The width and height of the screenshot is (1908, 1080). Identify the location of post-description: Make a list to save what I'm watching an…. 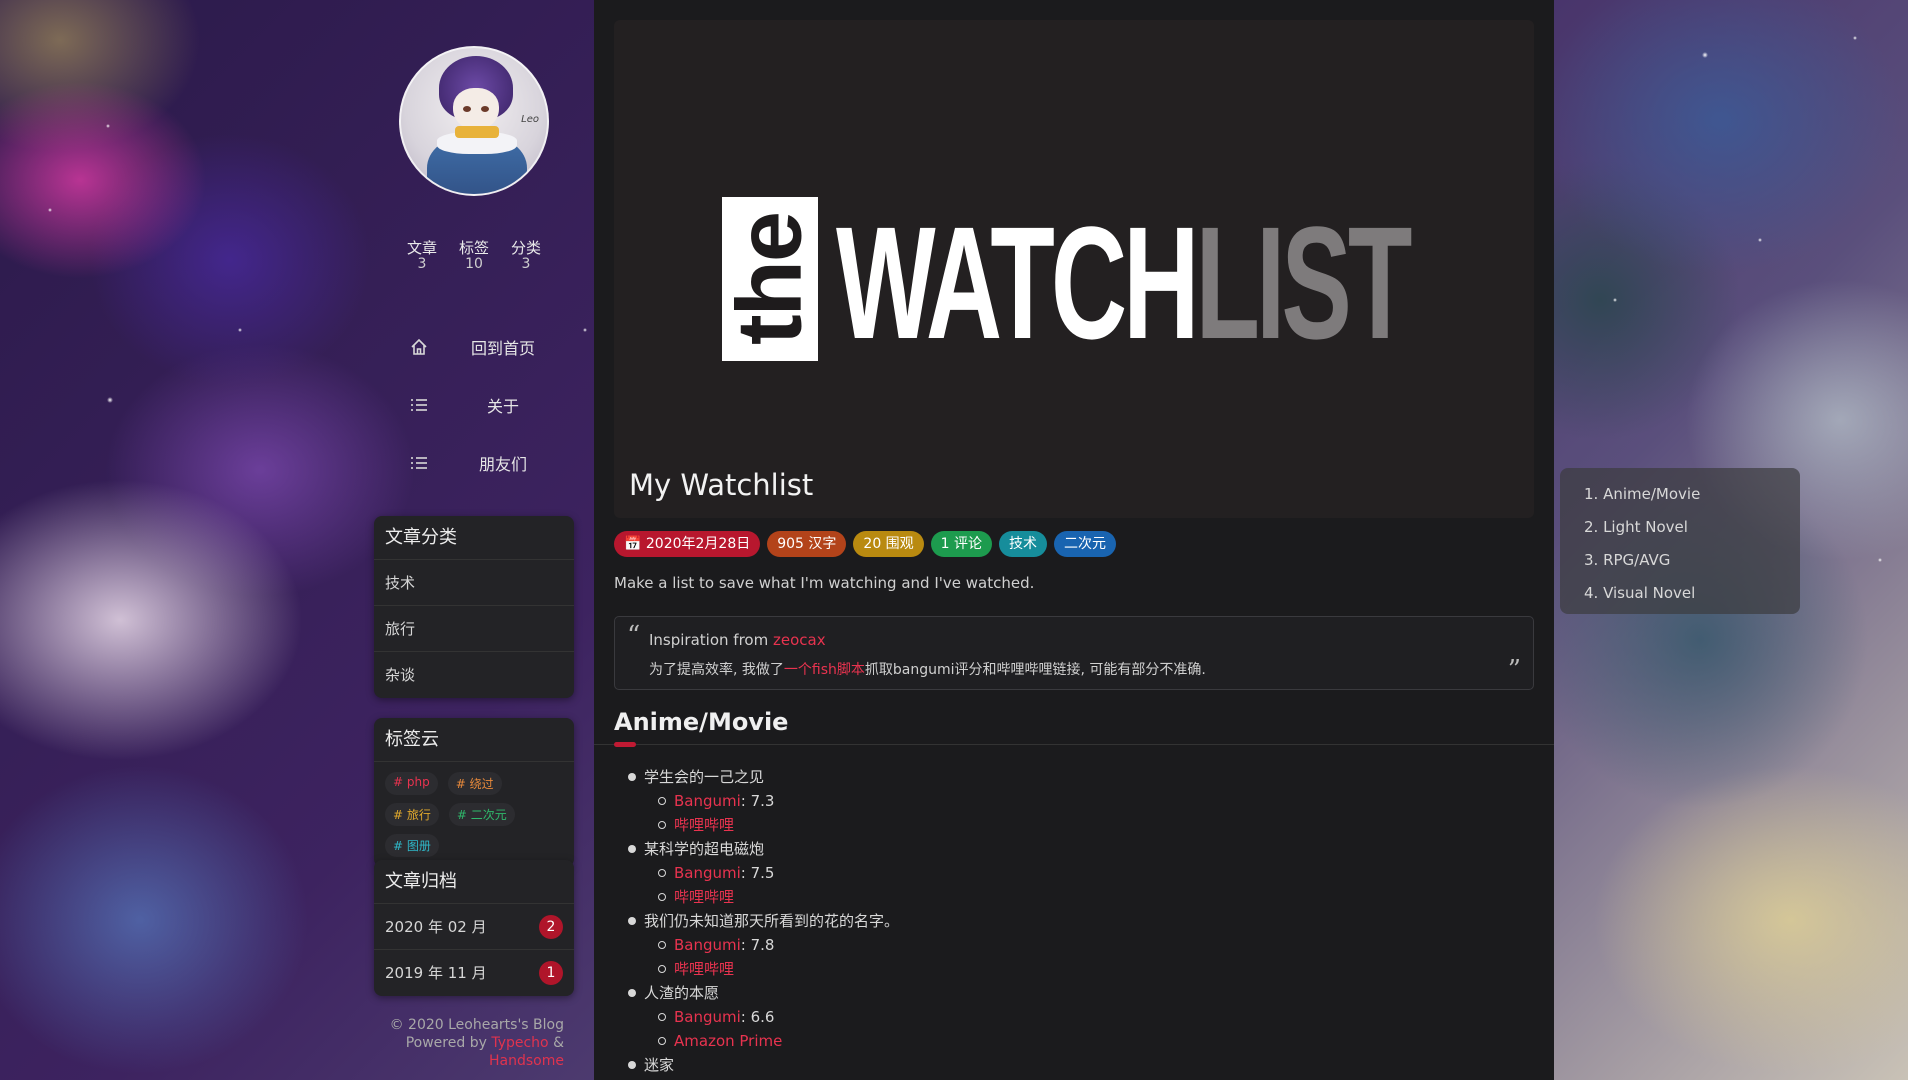
(824, 583).